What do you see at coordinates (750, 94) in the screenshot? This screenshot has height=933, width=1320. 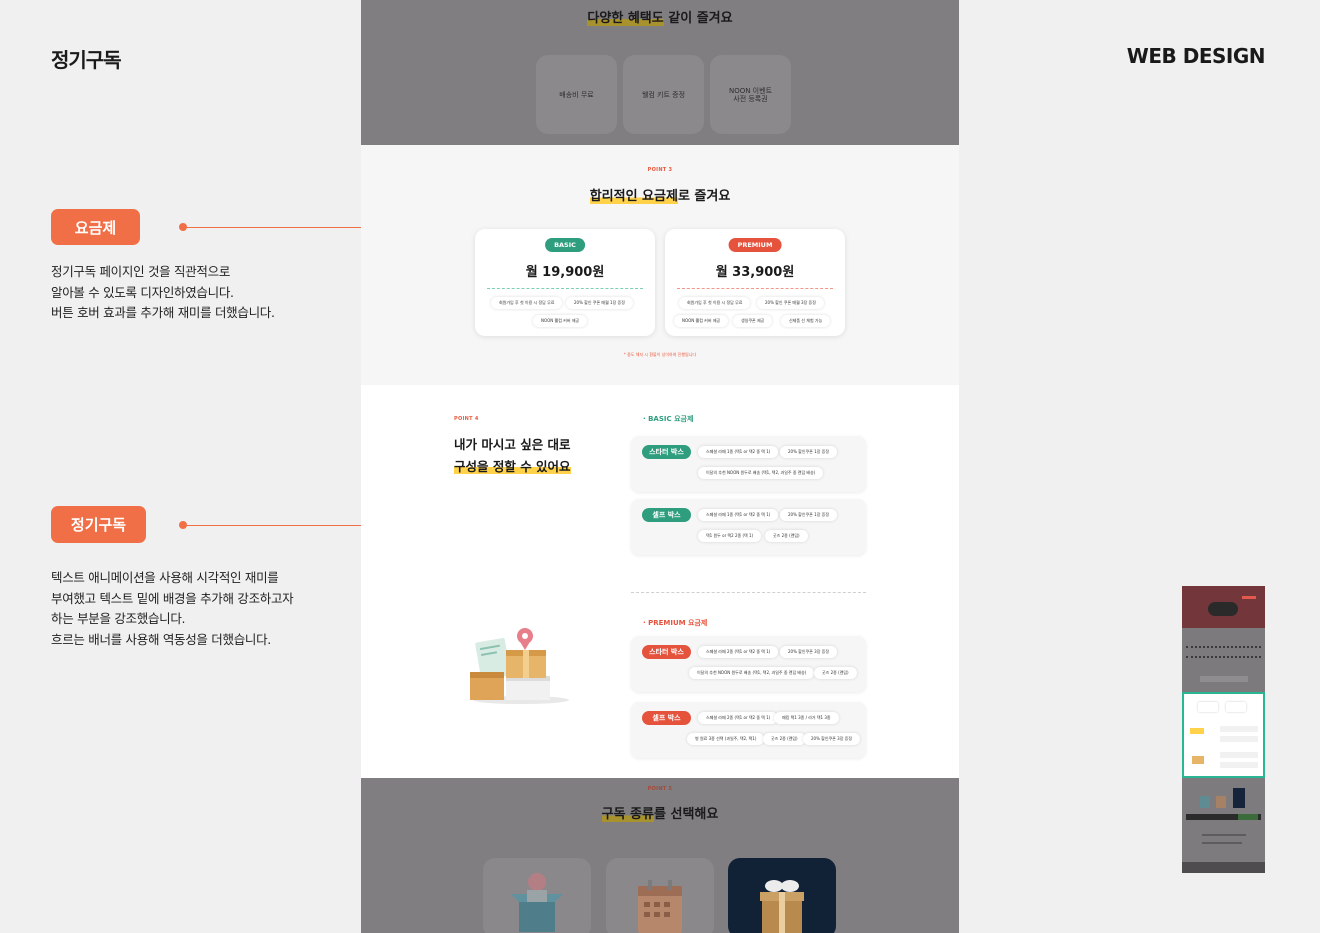 I see `benefit-card: NOON 이벤트 사전 등록권` at bounding box center [750, 94].